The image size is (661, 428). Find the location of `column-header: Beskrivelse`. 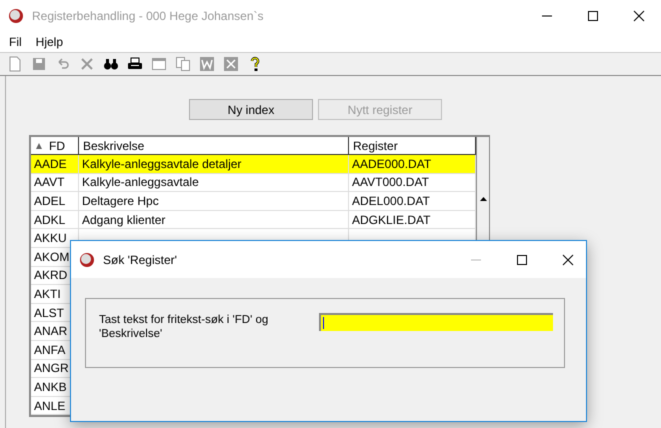

column-header: Beskrivelse is located at coordinates (214, 146).